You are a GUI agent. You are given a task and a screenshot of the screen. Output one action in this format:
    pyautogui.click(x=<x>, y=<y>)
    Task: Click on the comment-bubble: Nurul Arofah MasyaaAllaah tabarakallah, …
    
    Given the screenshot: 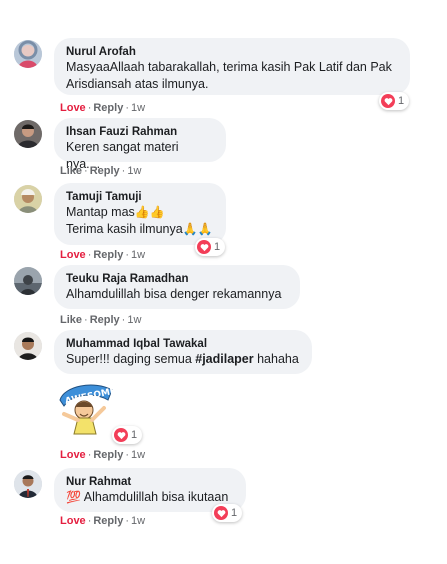 What is the action you would take?
    pyautogui.click(x=232, y=66)
    